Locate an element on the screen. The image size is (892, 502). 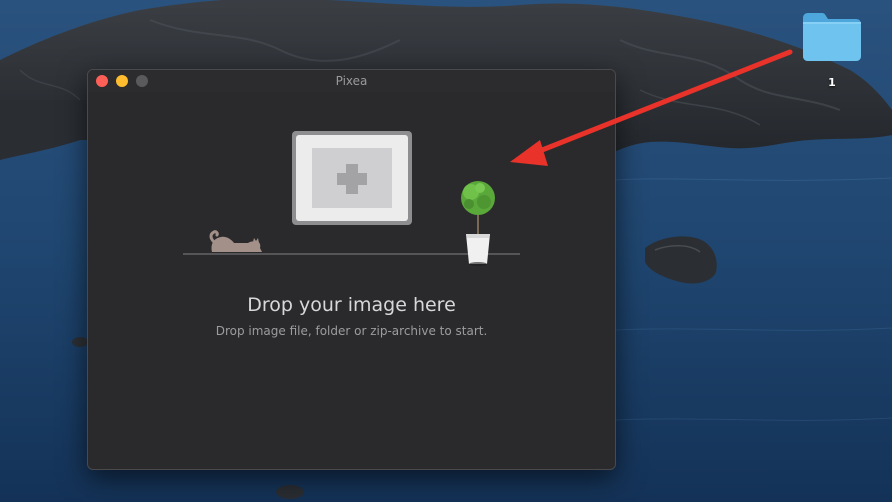
drop-title: Drop your image here is located at coordinates (351, 305).